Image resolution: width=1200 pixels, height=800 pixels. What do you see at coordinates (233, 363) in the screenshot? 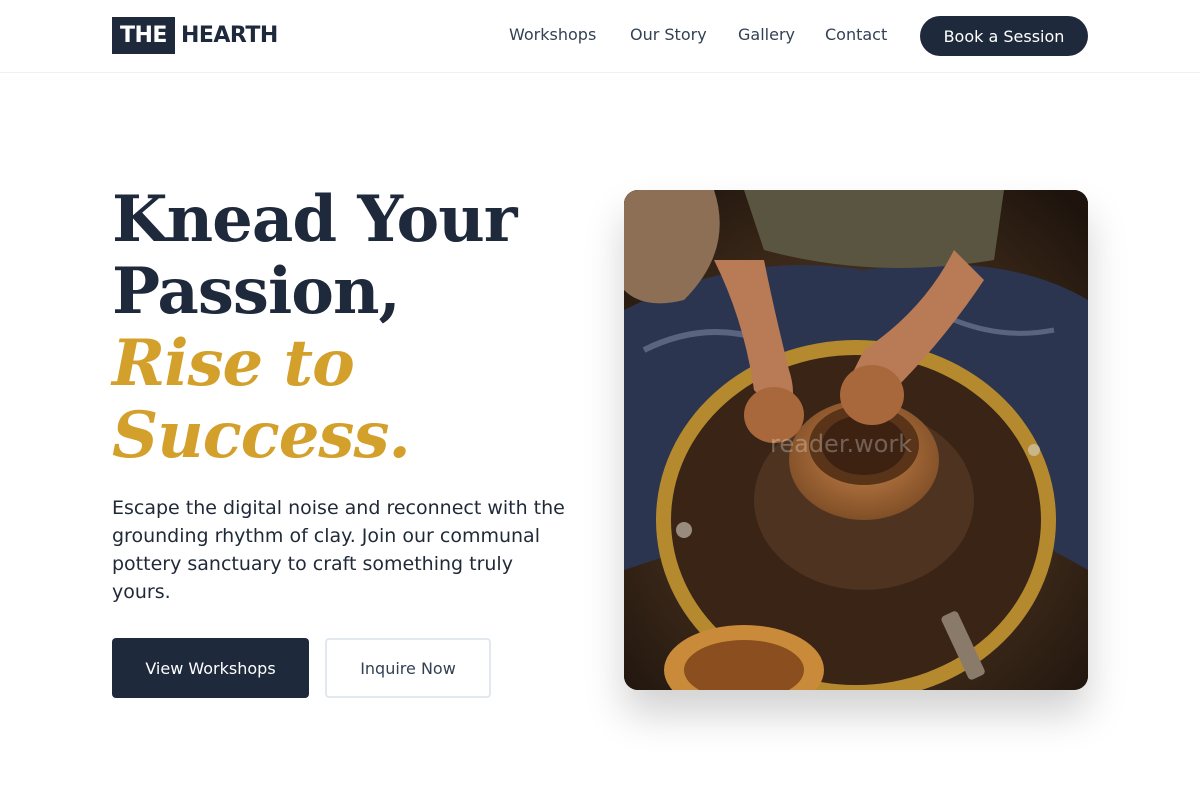
I see `headline-accent-1: Rise to` at bounding box center [233, 363].